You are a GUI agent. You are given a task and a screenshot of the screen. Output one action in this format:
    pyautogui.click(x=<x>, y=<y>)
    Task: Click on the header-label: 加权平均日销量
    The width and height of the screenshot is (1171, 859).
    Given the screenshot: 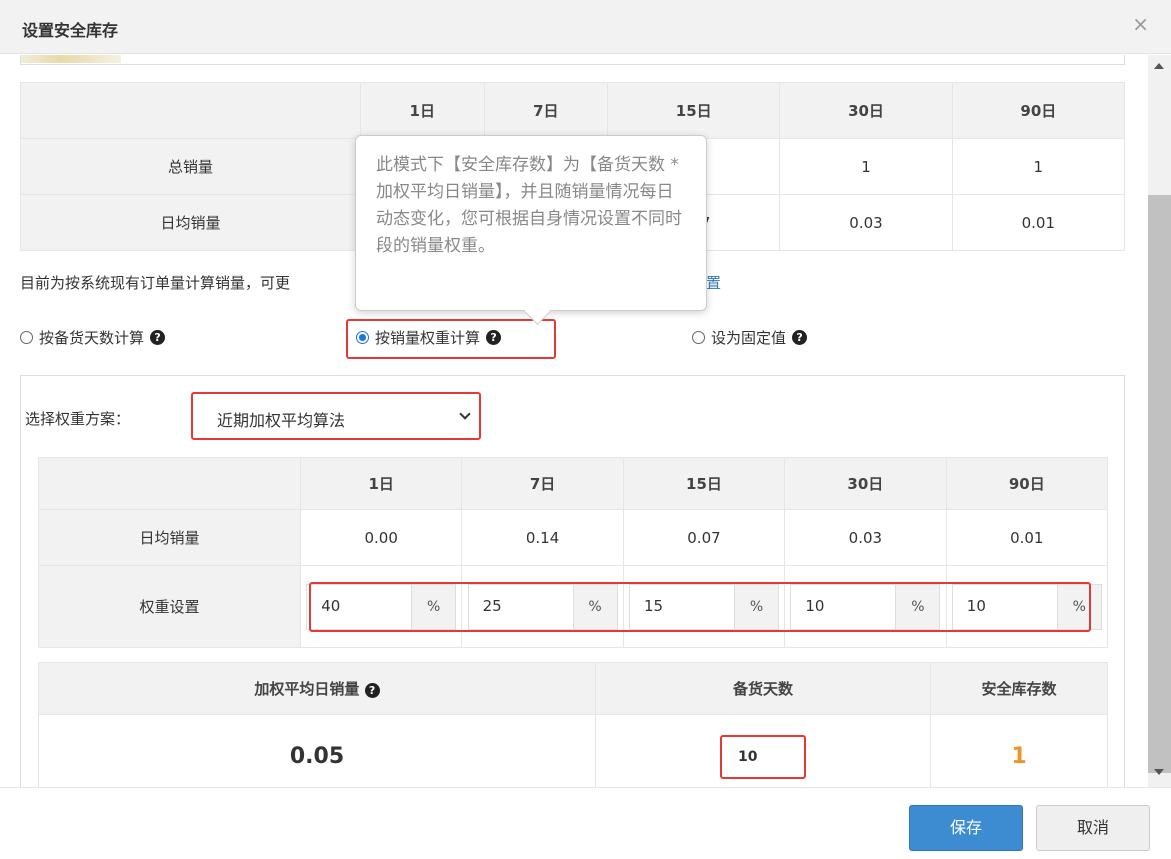 What is the action you would take?
    pyautogui.click(x=307, y=689)
    